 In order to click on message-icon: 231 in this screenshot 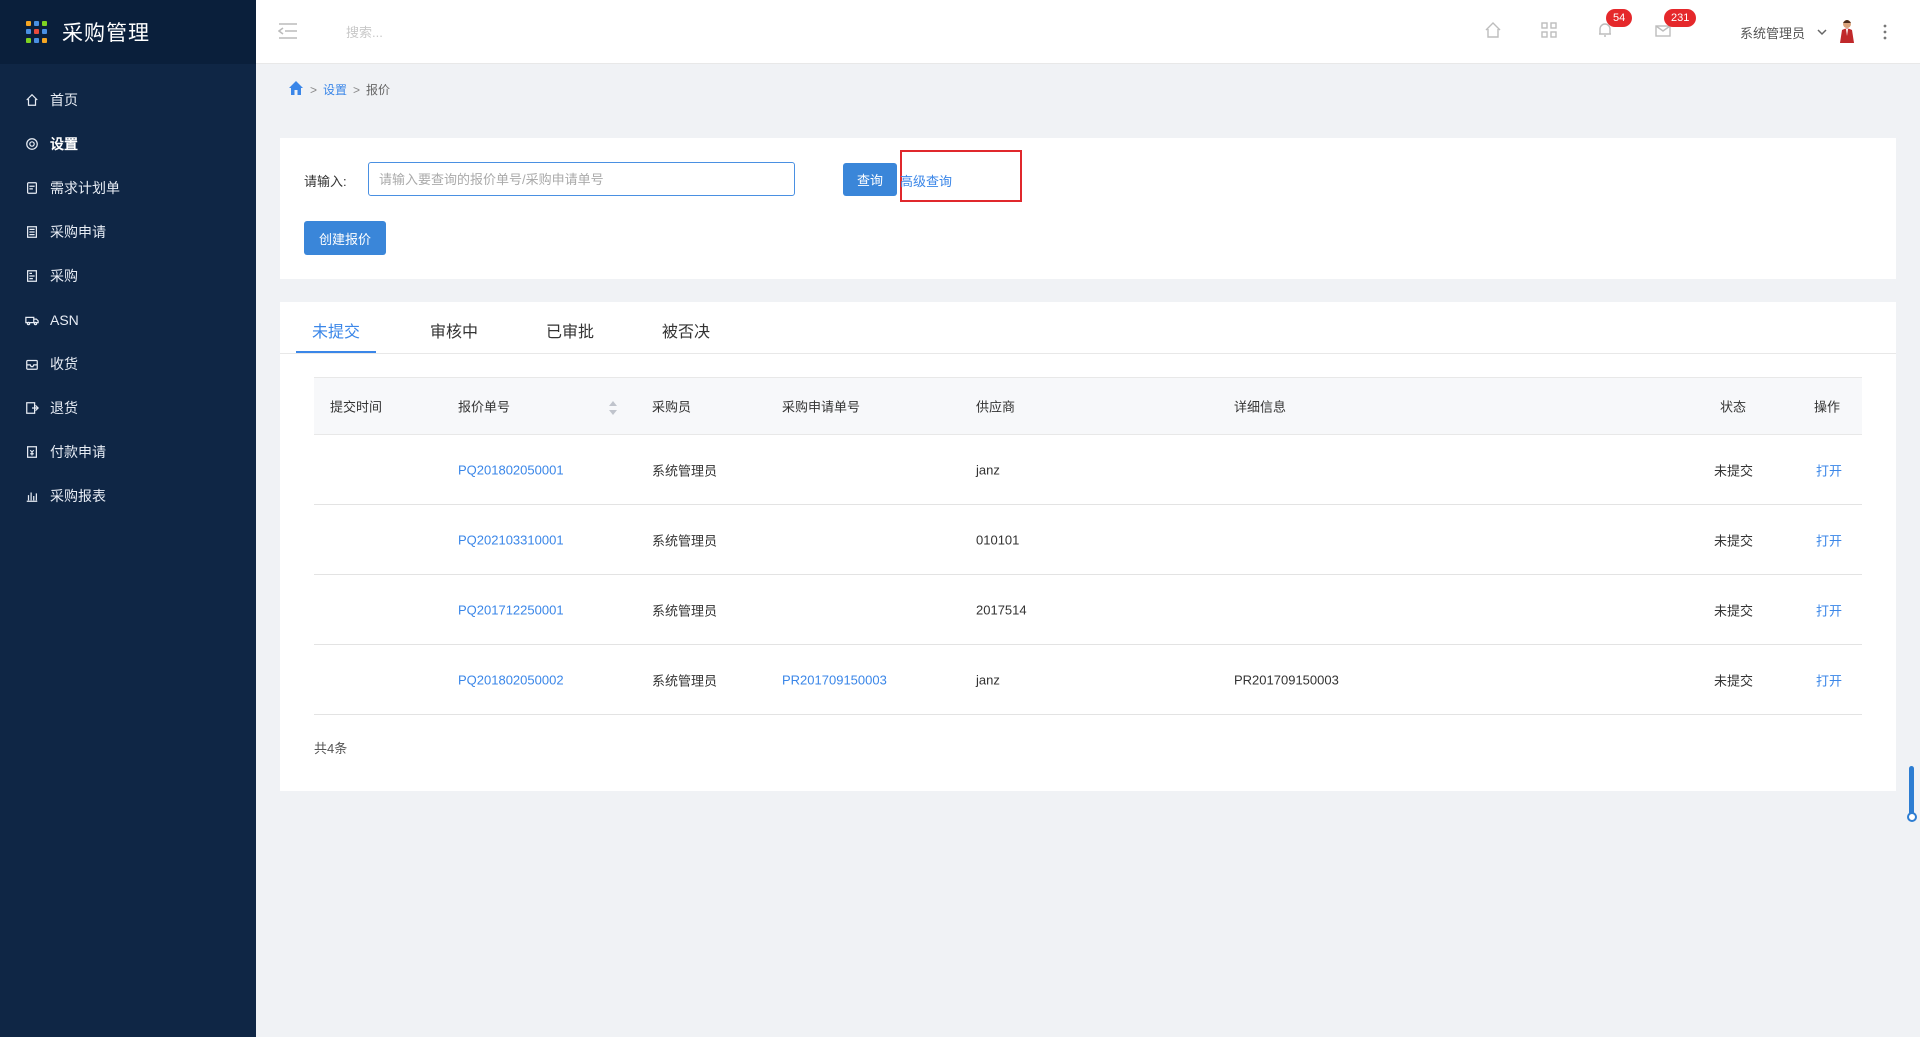, I will do `click(1675, 25)`.